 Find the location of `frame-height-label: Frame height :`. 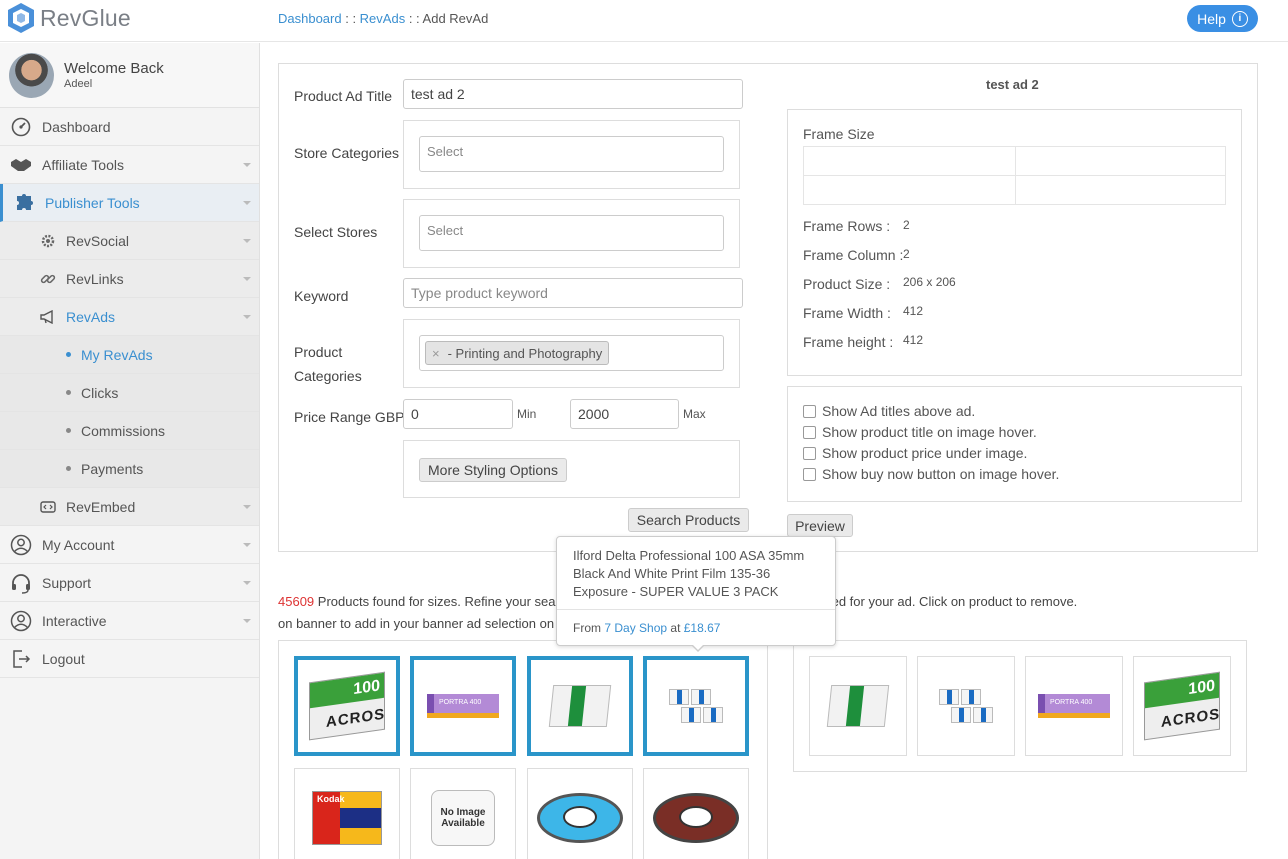

frame-height-label: Frame height : is located at coordinates (848, 342).